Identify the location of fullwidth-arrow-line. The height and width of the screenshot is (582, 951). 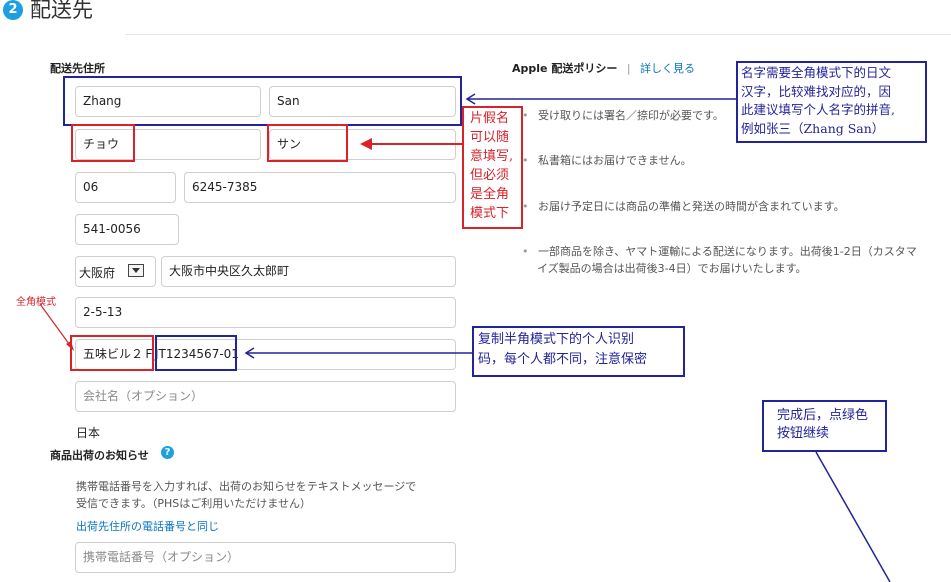
(56, 326).